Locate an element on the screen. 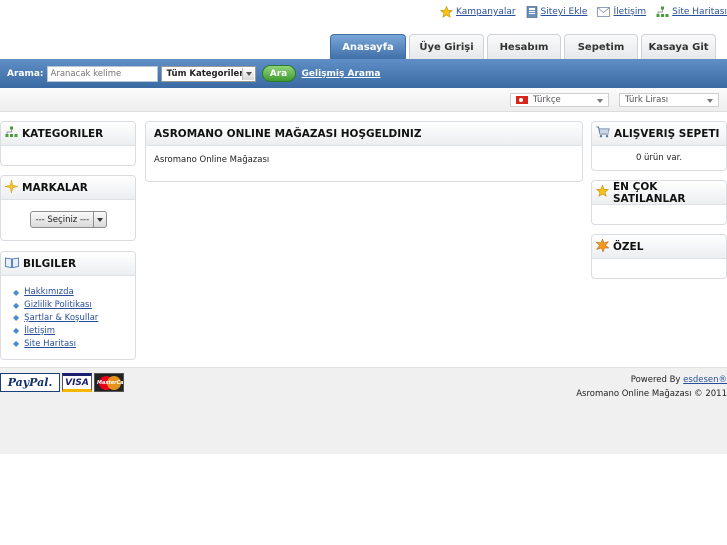  top-link-bookmark: Siteyi Ekle is located at coordinates (557, 12).